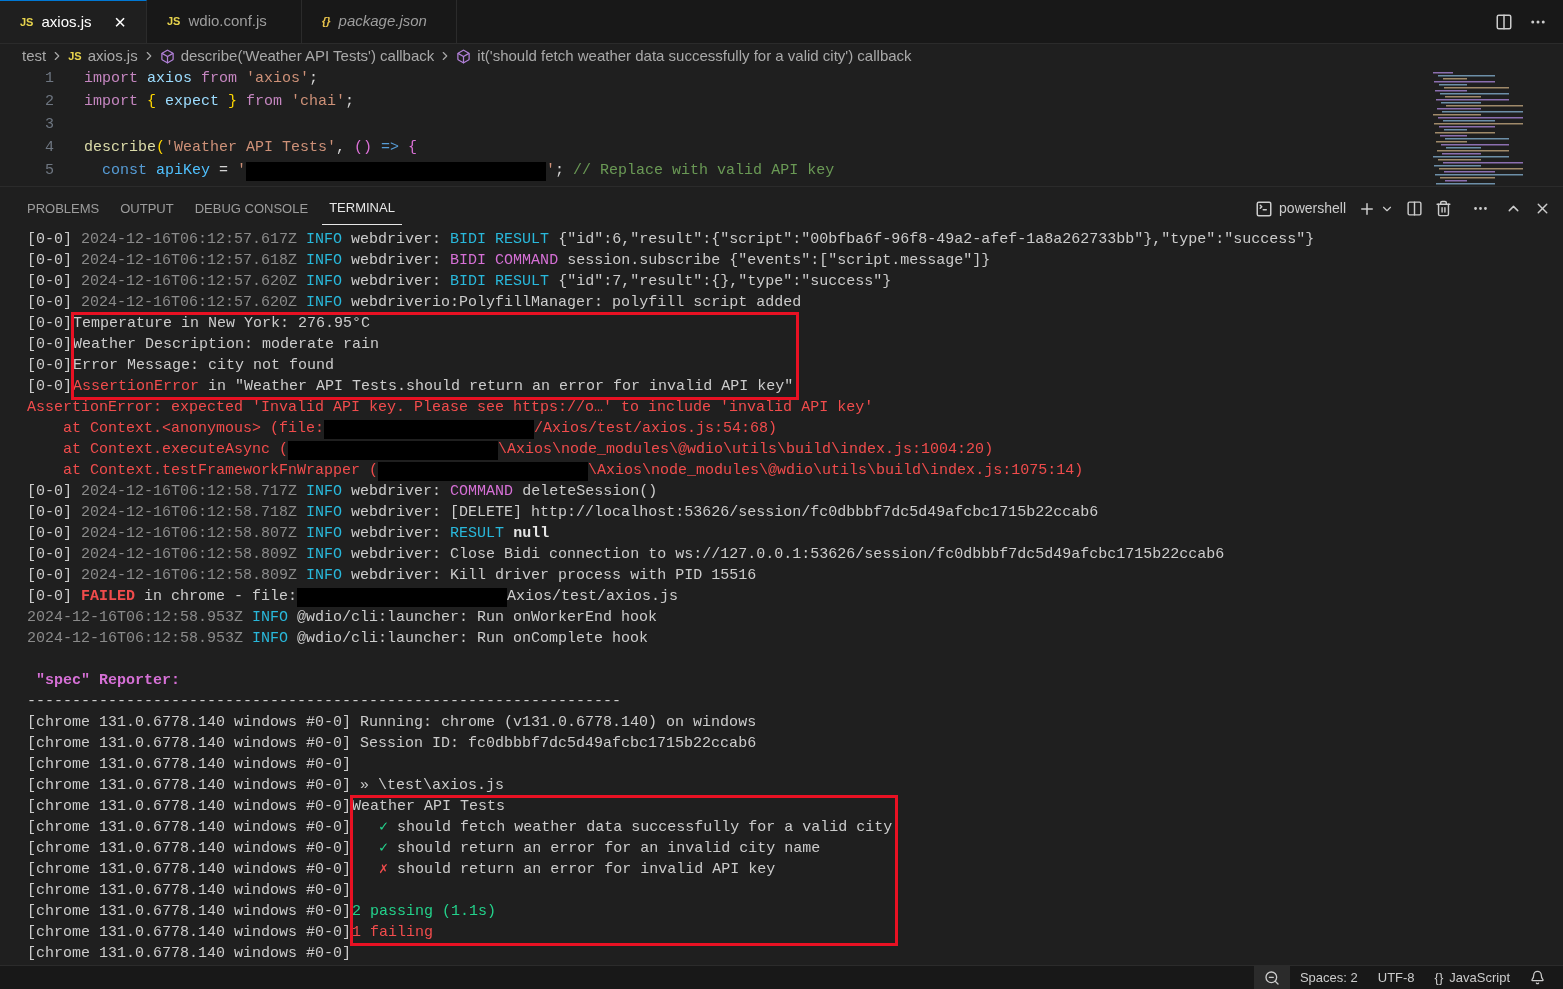  I want to click on code-token: apiKey, so click(183, 171).